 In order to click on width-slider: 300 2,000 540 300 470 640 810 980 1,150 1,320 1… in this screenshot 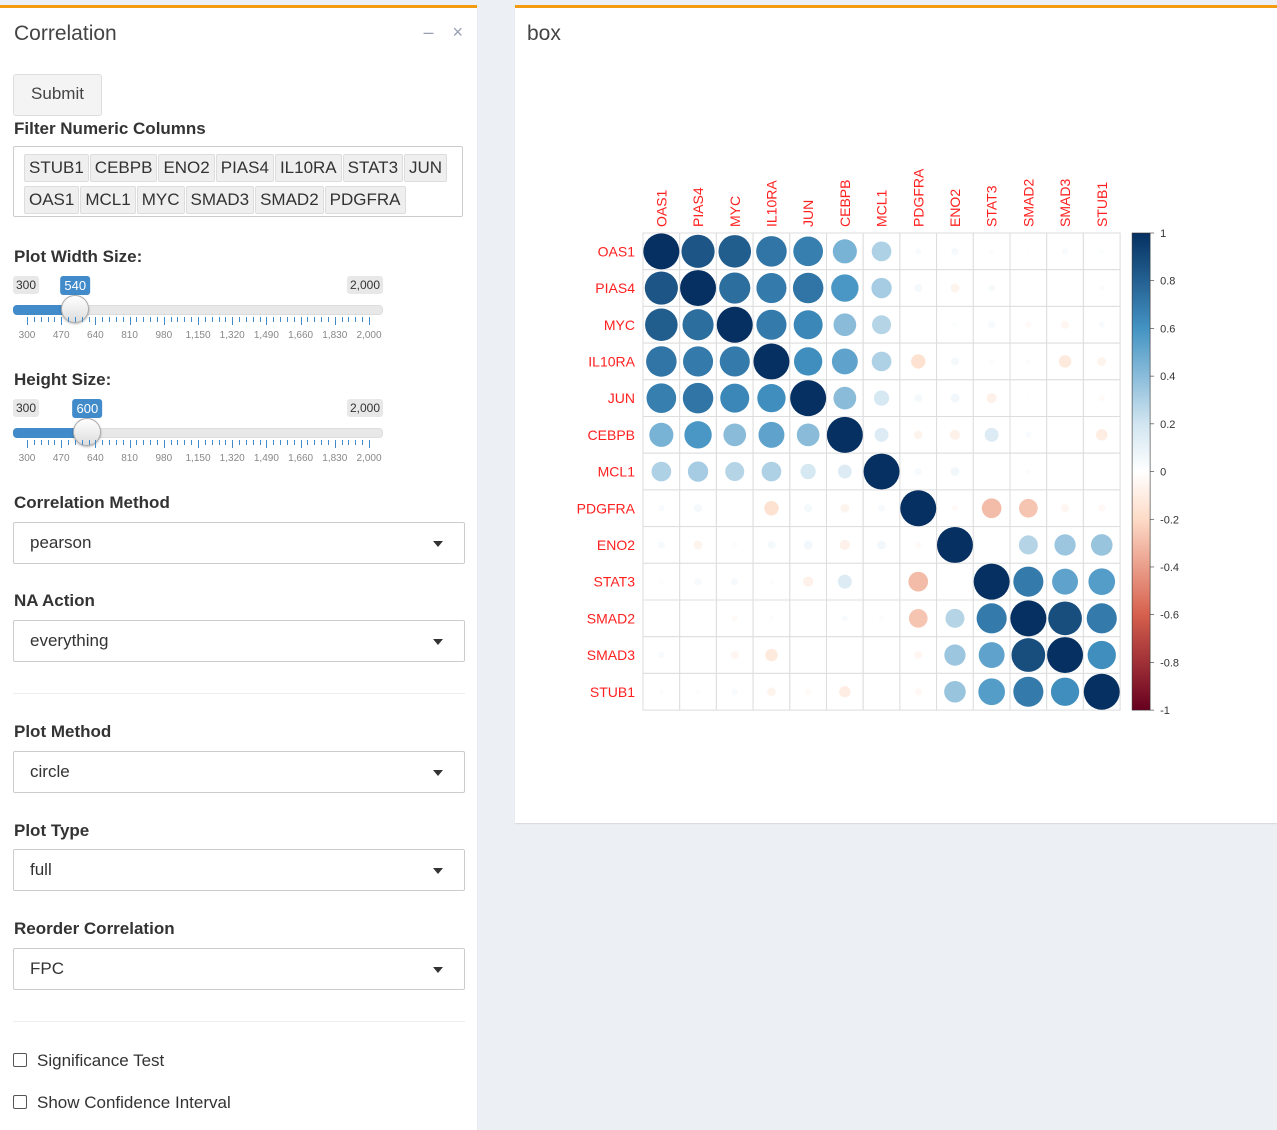, I will do `click(198, 308)`.